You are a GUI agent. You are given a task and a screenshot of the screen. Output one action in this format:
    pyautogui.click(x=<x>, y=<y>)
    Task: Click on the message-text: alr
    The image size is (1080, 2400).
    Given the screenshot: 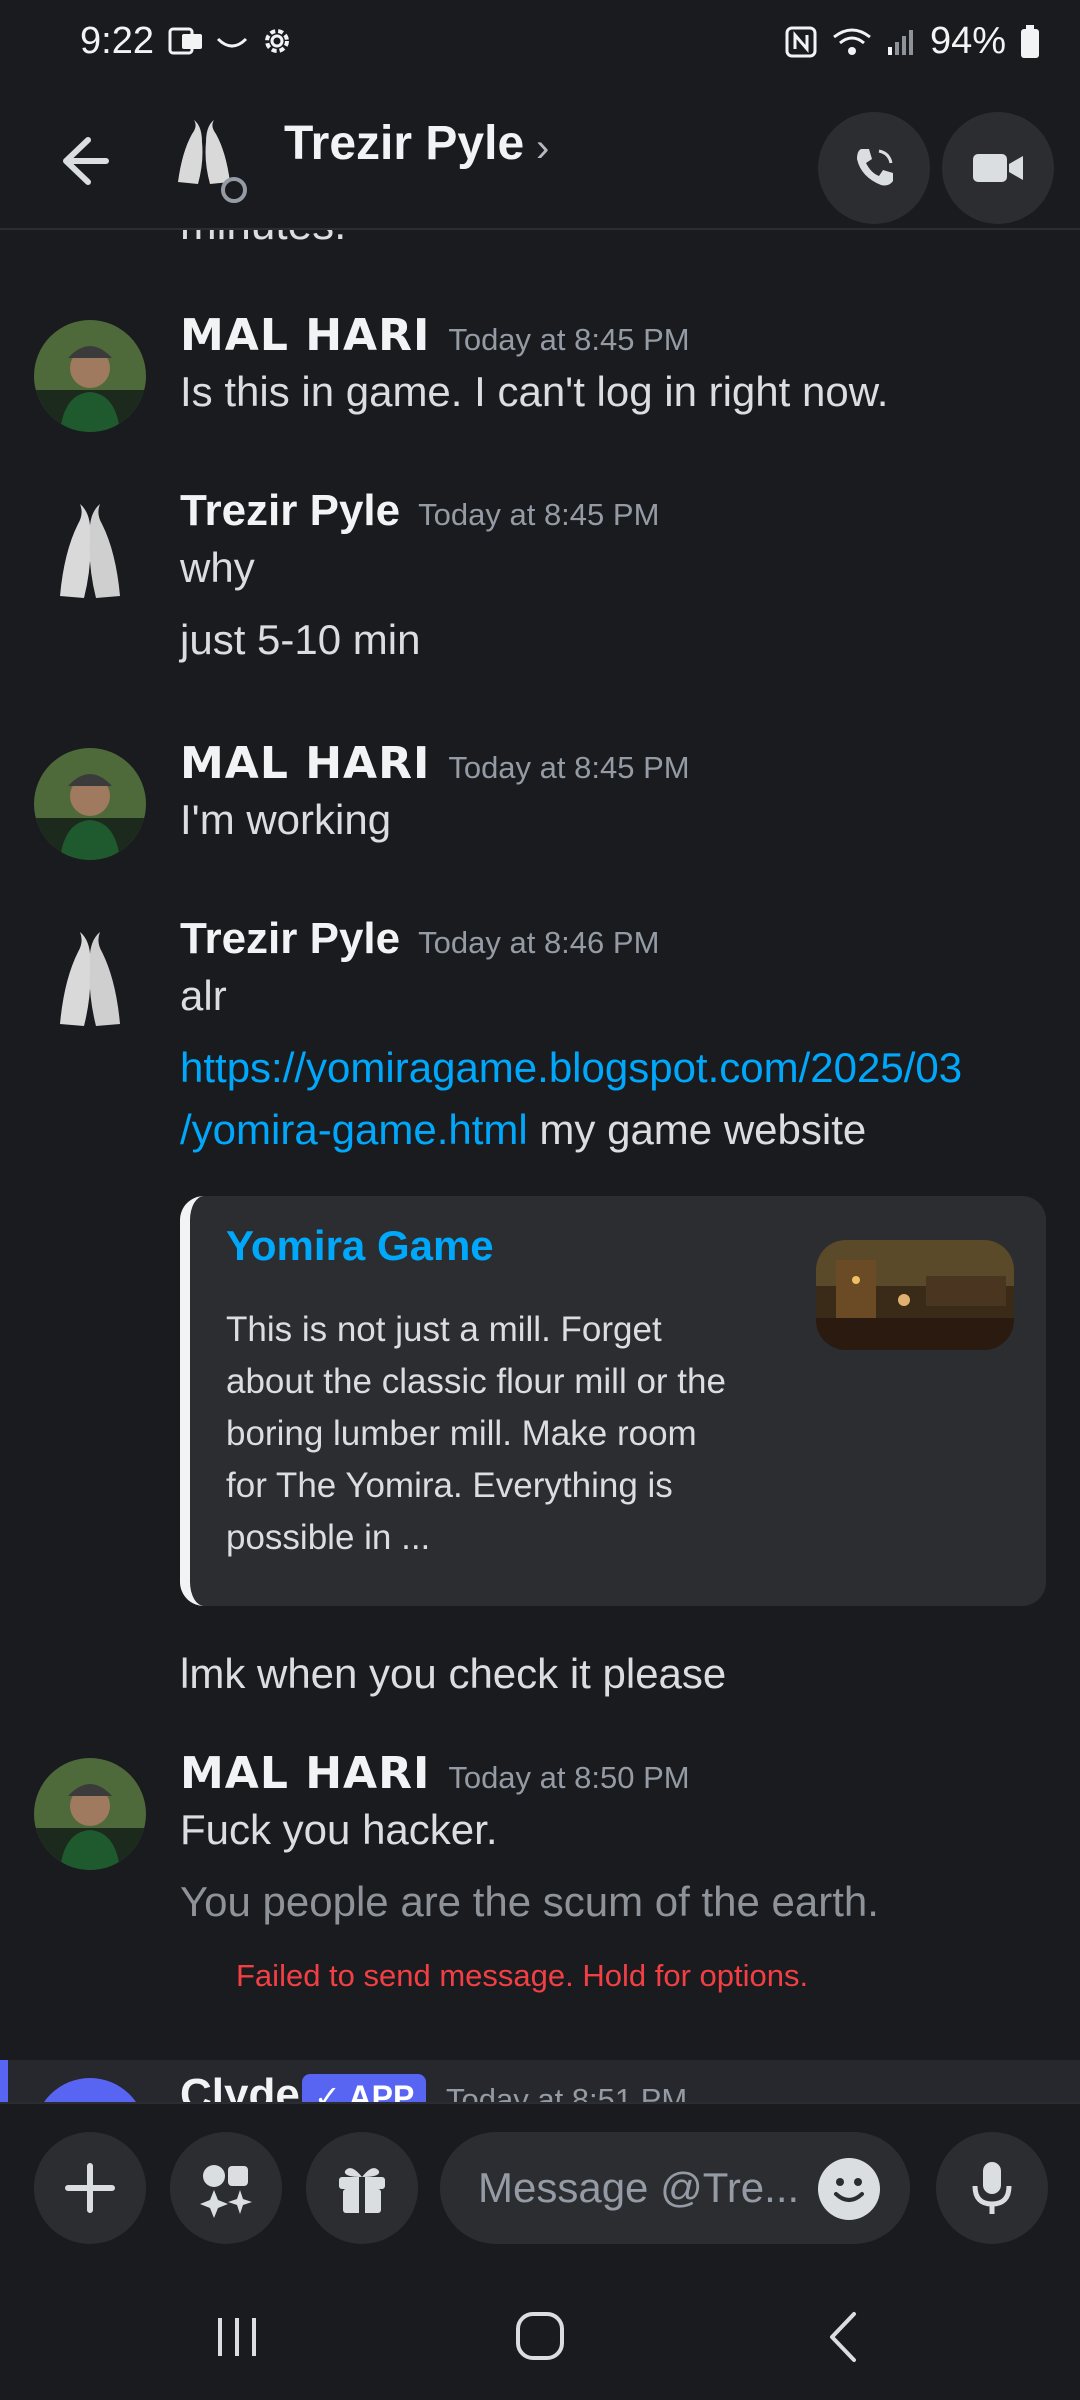 What is the action you would take?
    pyautogui.click(x=203, y=995)
    